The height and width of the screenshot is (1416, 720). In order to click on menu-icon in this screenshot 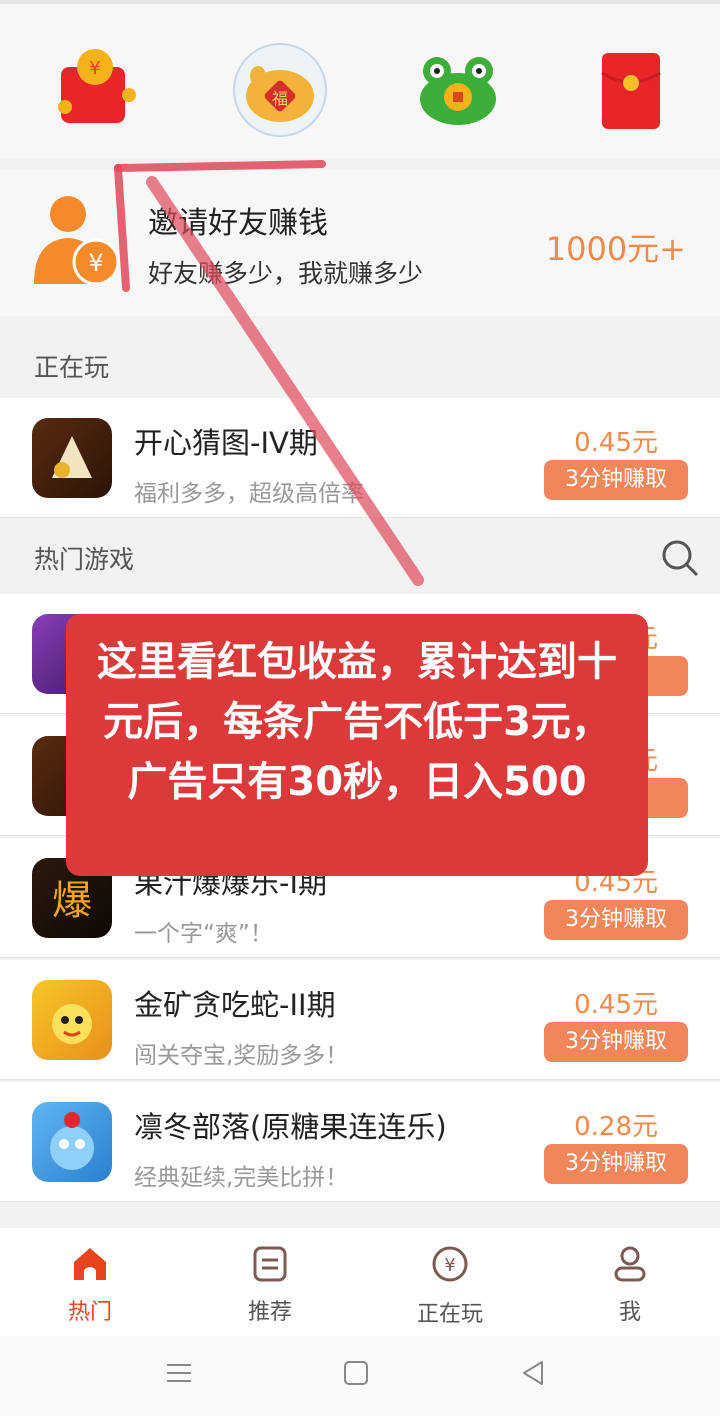, I will do `click(179, 1373)`.